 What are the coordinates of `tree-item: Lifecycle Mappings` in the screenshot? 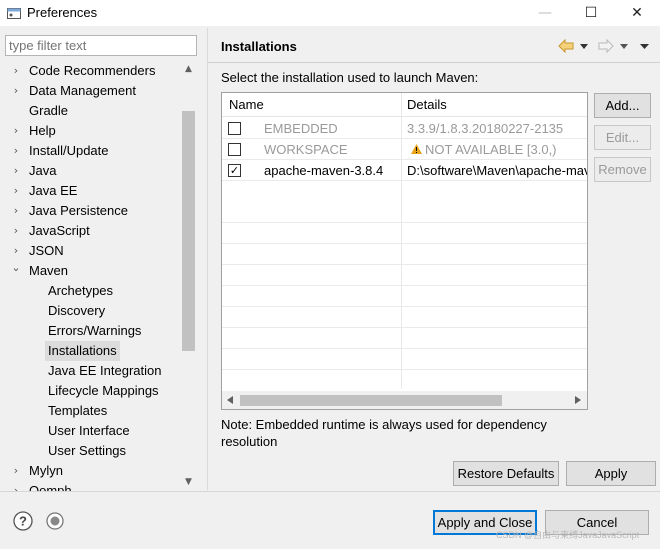 It's located at (90, 391).